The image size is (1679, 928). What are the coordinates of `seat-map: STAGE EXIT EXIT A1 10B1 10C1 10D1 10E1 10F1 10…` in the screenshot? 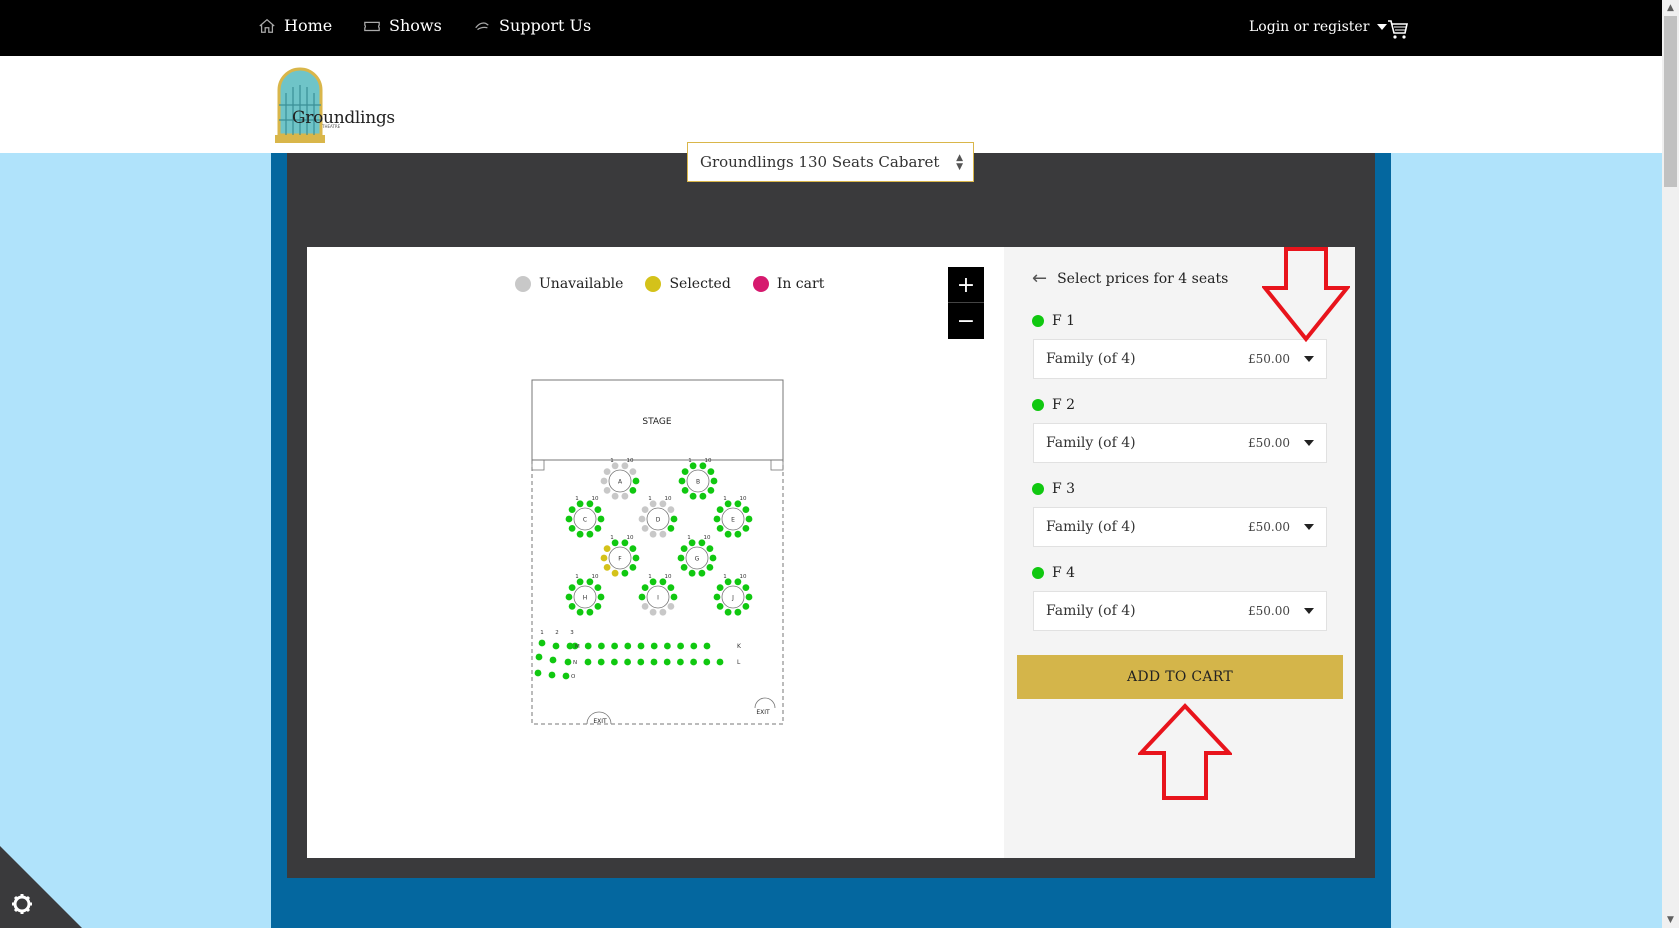 It's located at (657, 552).